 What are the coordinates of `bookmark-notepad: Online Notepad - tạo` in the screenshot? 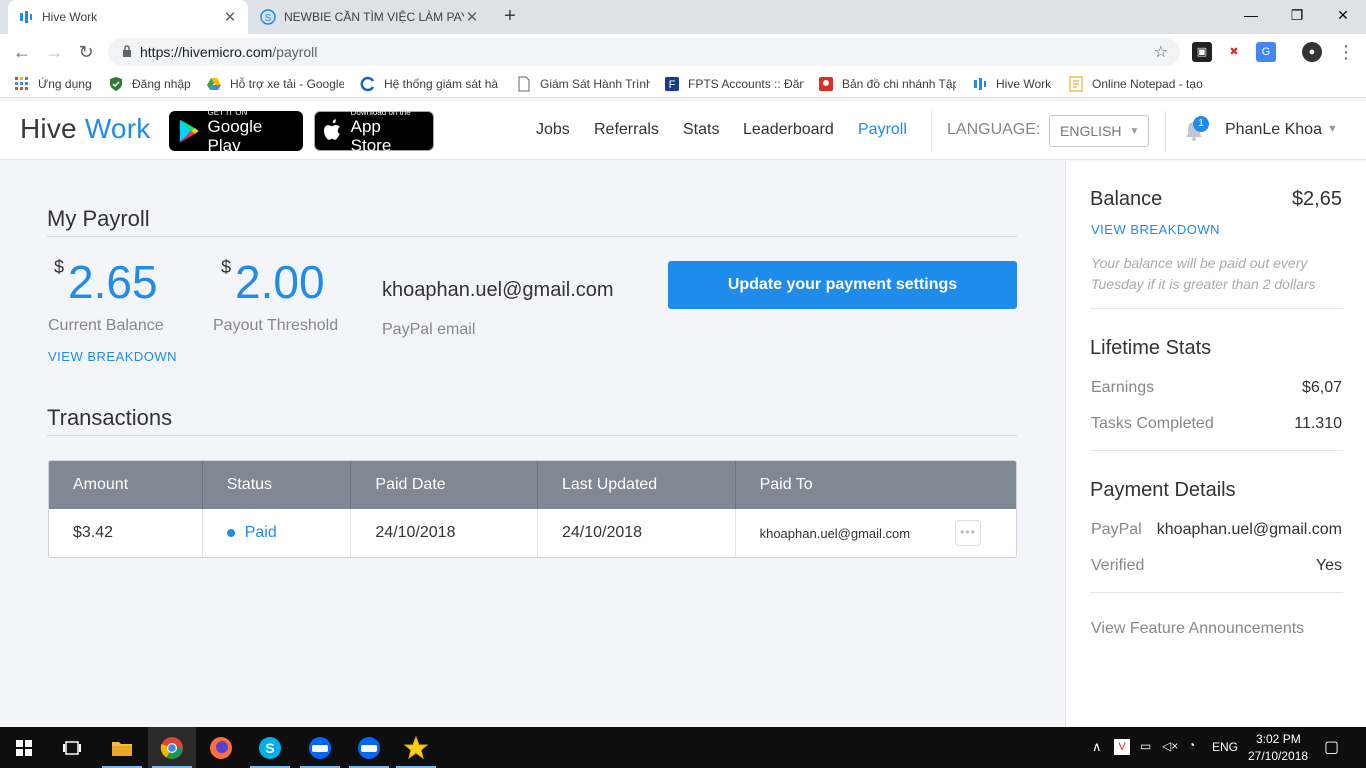 It's located at (1136, 84).